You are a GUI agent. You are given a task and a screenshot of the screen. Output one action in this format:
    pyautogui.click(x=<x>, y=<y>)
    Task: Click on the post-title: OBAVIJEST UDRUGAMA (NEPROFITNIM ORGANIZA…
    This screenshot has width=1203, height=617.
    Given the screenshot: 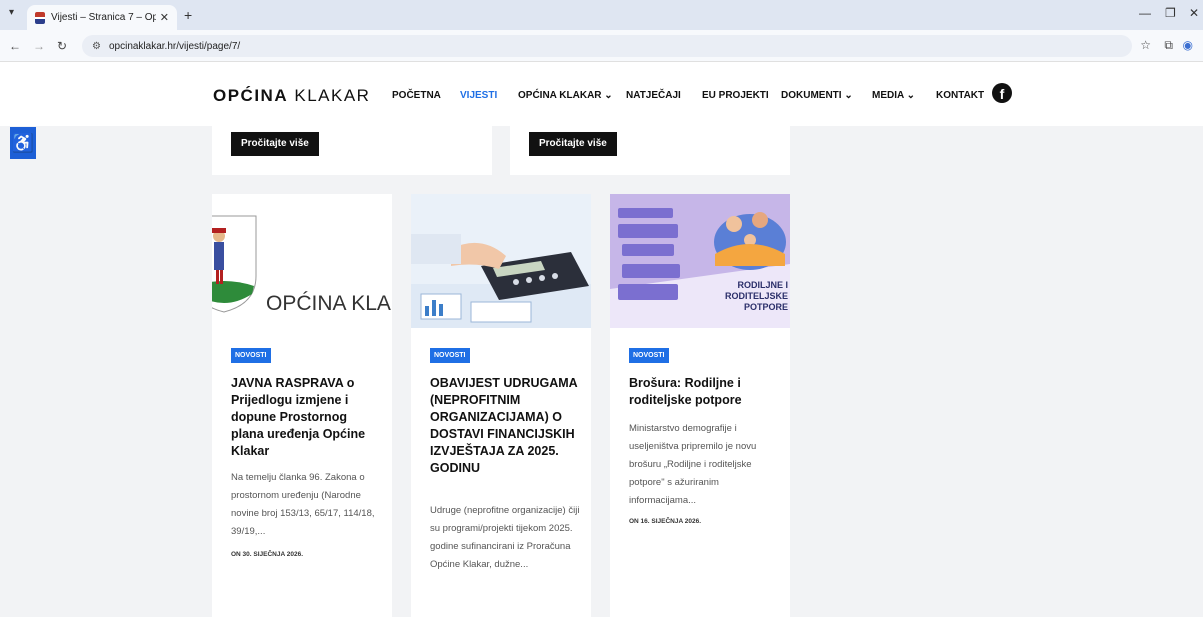 What is the action you would take?
    pyautogui.click(x=505, y=426)
    